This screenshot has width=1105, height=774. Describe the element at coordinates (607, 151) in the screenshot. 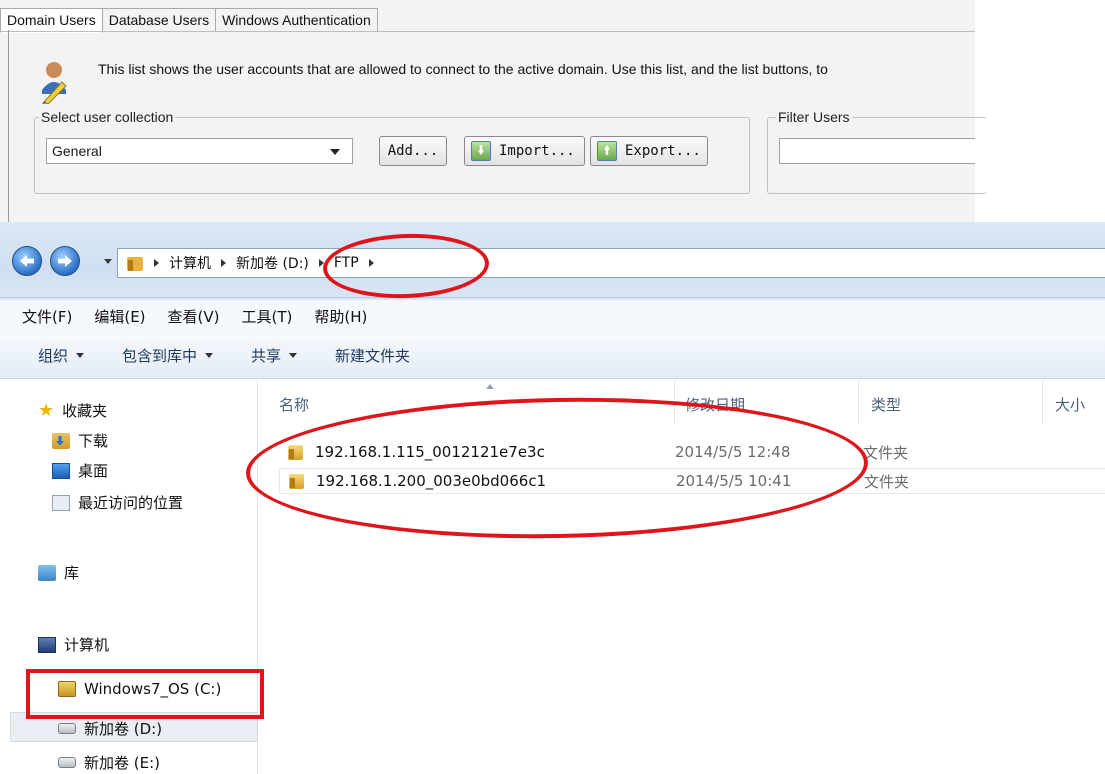

I see `export-icon` at that location.